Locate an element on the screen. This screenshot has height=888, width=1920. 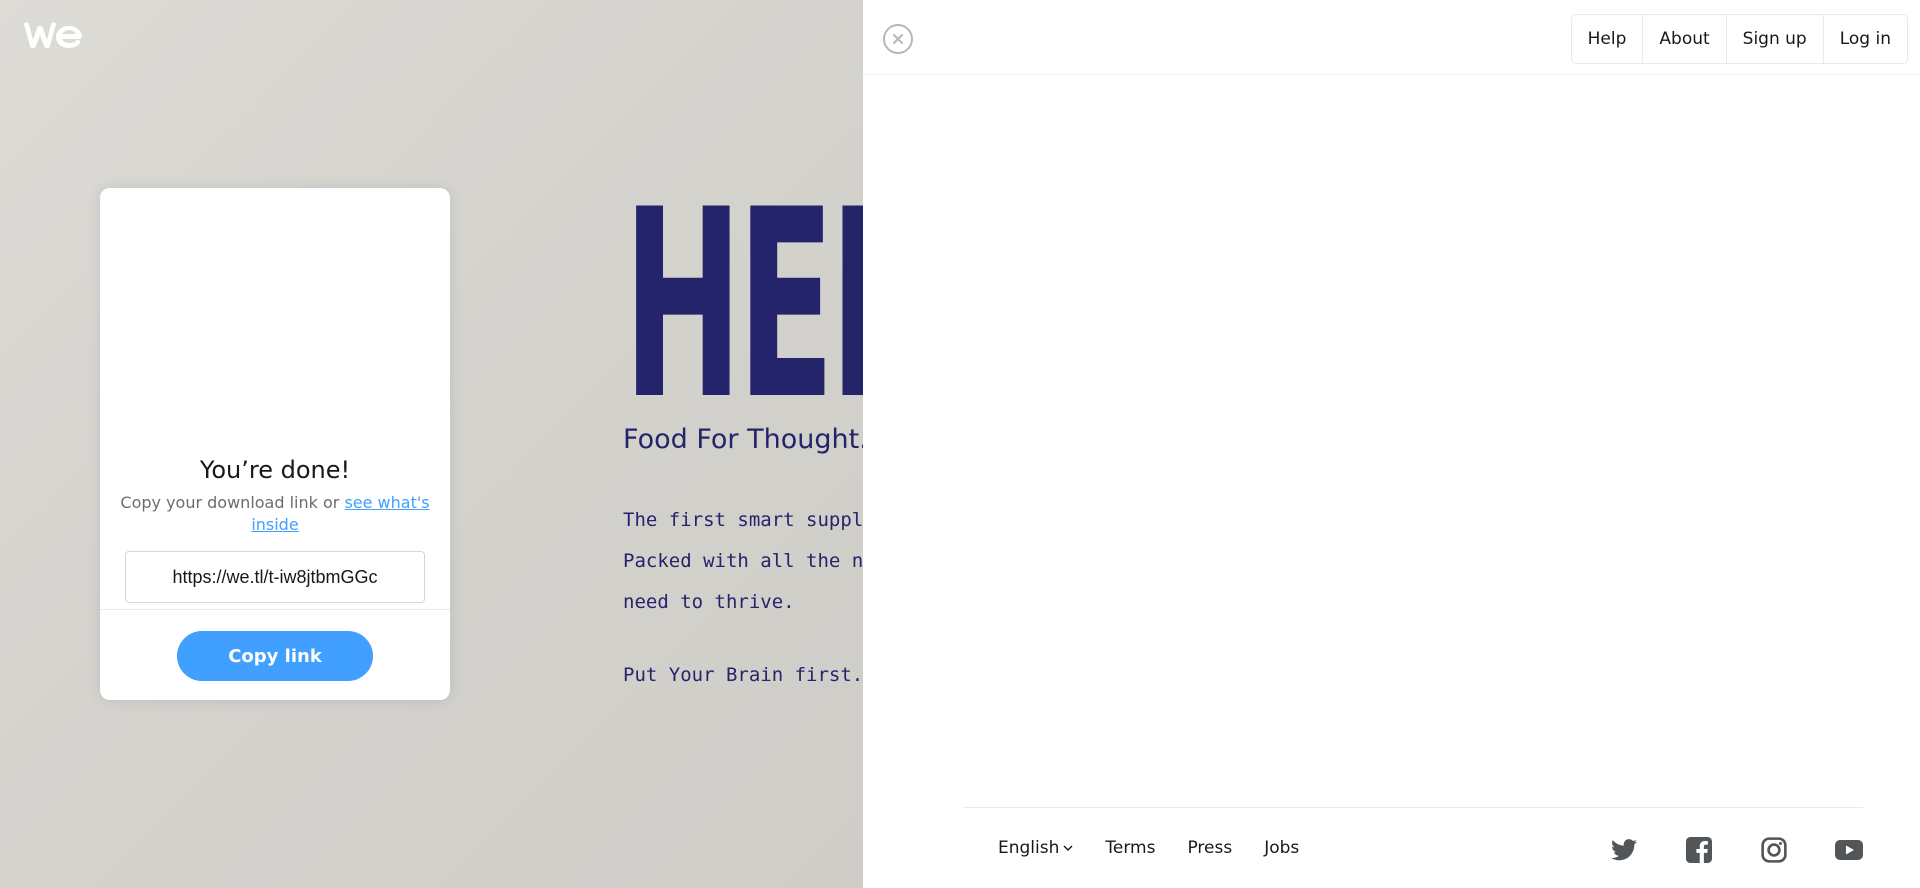
top-nav: Help About Sign up Log in is located at coordinates (1739, 39).